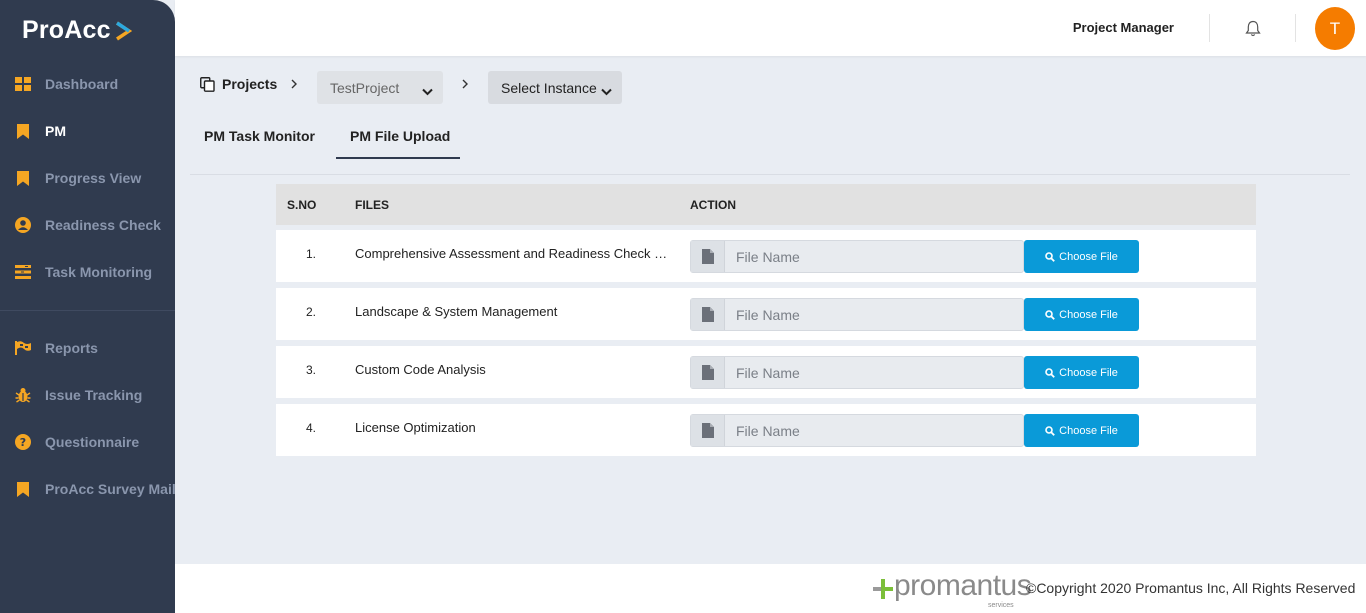  Describe the element at coordinates (549, 87) in the screenshot. I see `instance-select-value: Select Instance` at that location.